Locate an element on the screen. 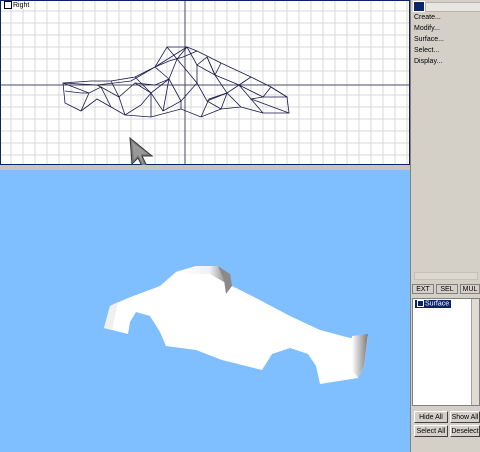  viewport-label: Right is located at coordinates (17, 5).